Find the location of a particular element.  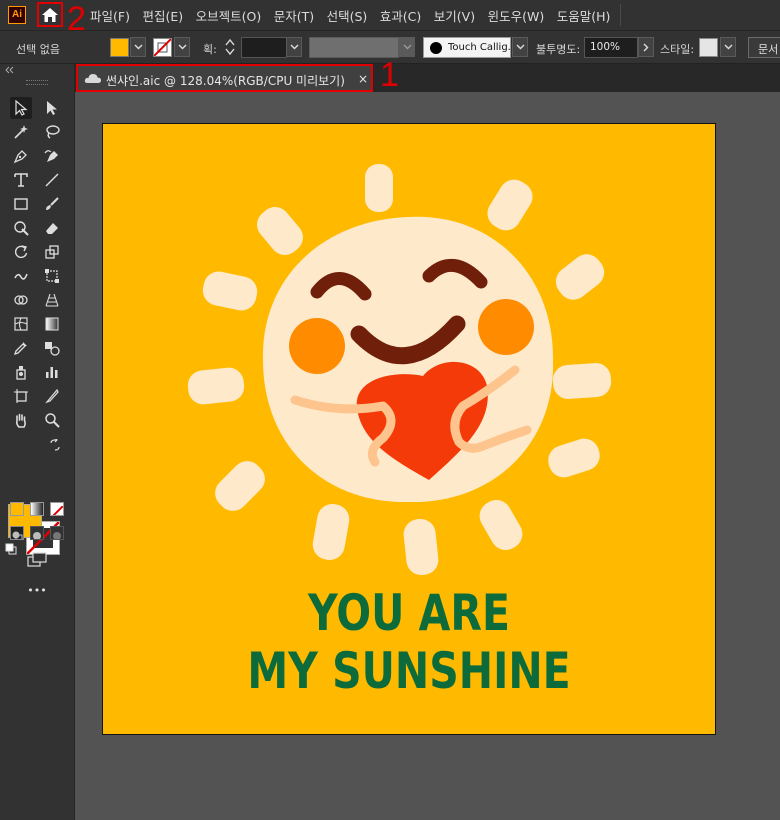

brush-dropdown is located at coordinates (520, 47).